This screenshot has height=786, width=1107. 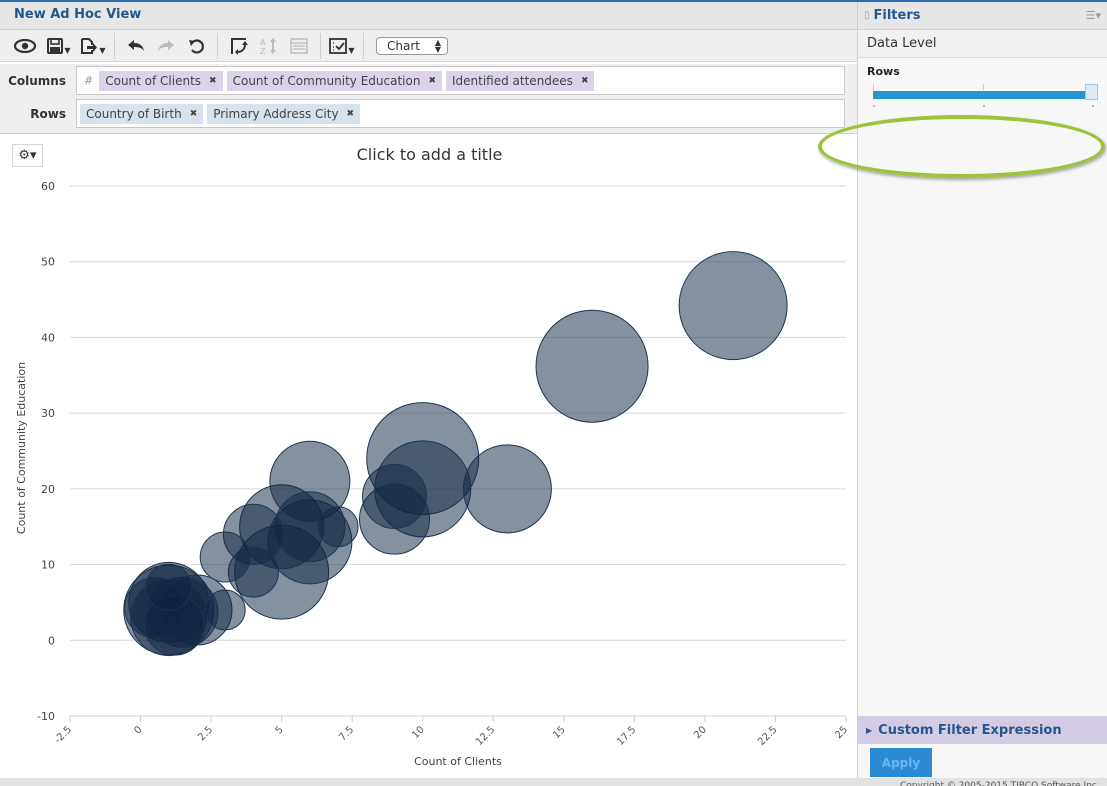 I want to click on undo-button, so click(x=136, y=46).